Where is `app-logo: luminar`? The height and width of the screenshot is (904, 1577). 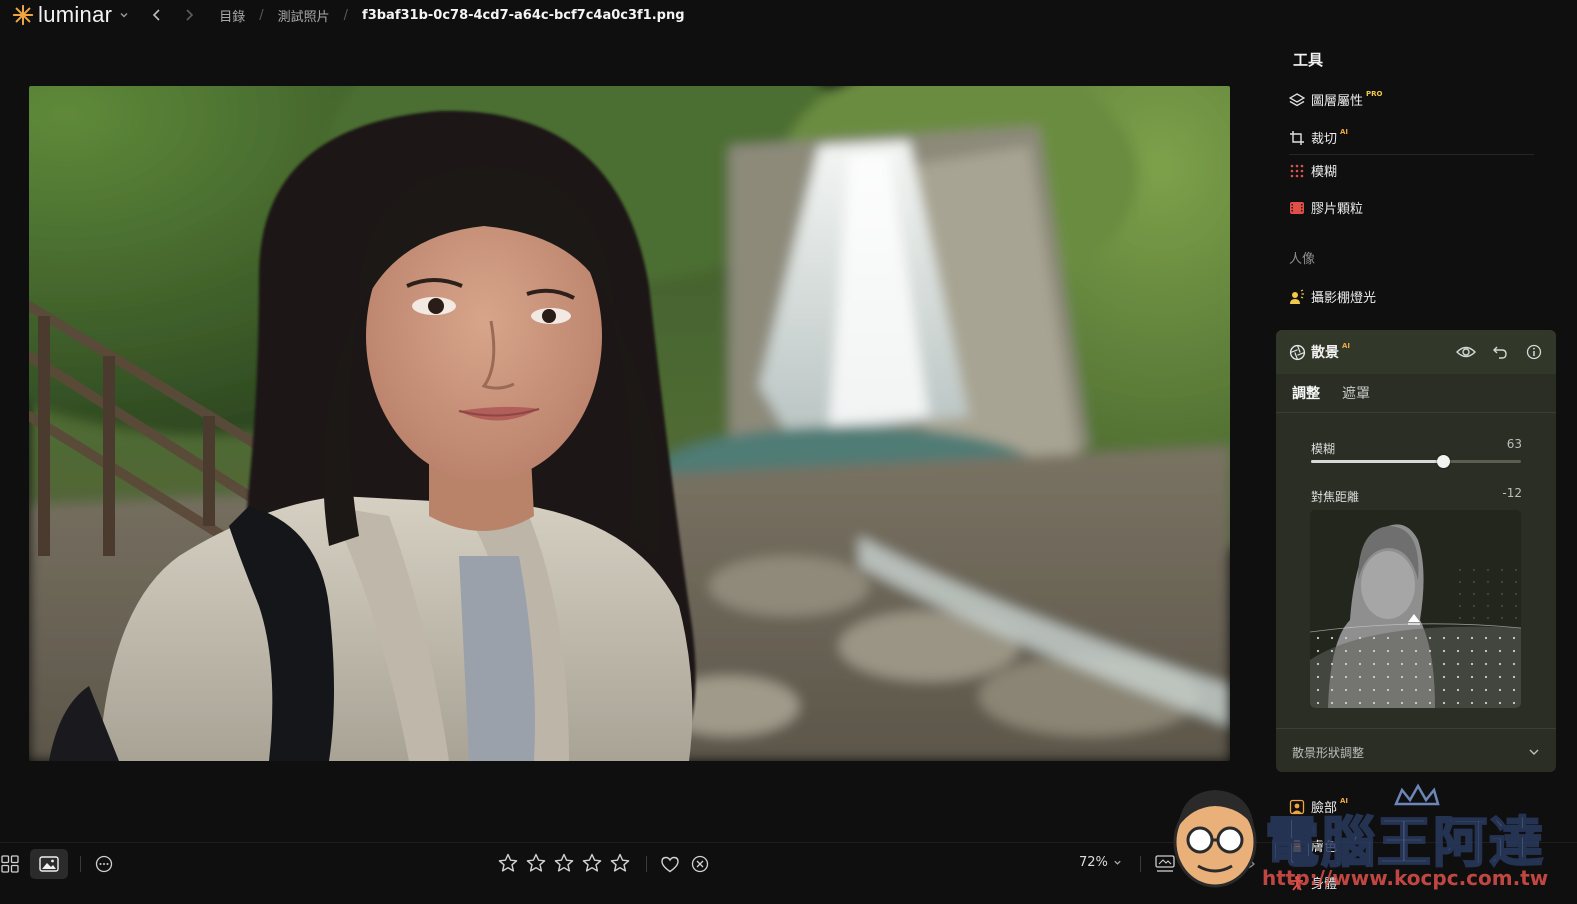
app-logo: luminar is located at coordinates (70, 15).